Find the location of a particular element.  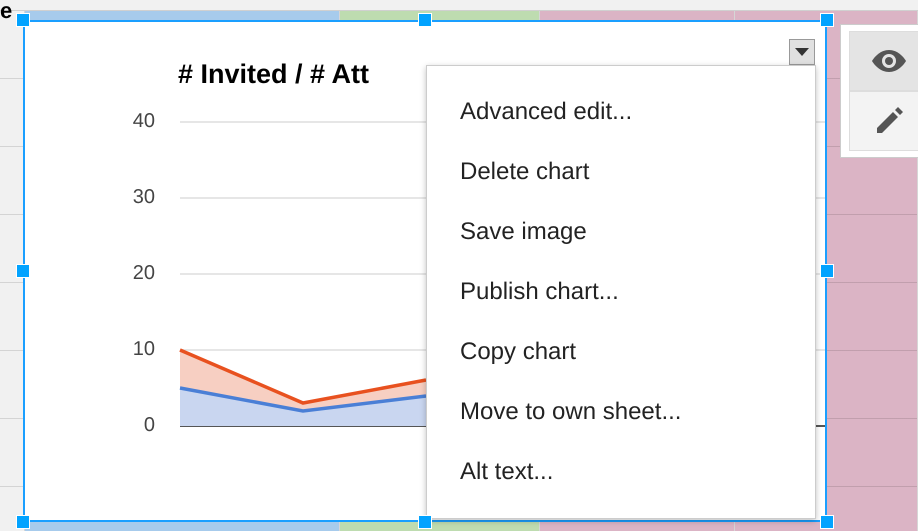

eye-icon is located at coordinates (889, 61).